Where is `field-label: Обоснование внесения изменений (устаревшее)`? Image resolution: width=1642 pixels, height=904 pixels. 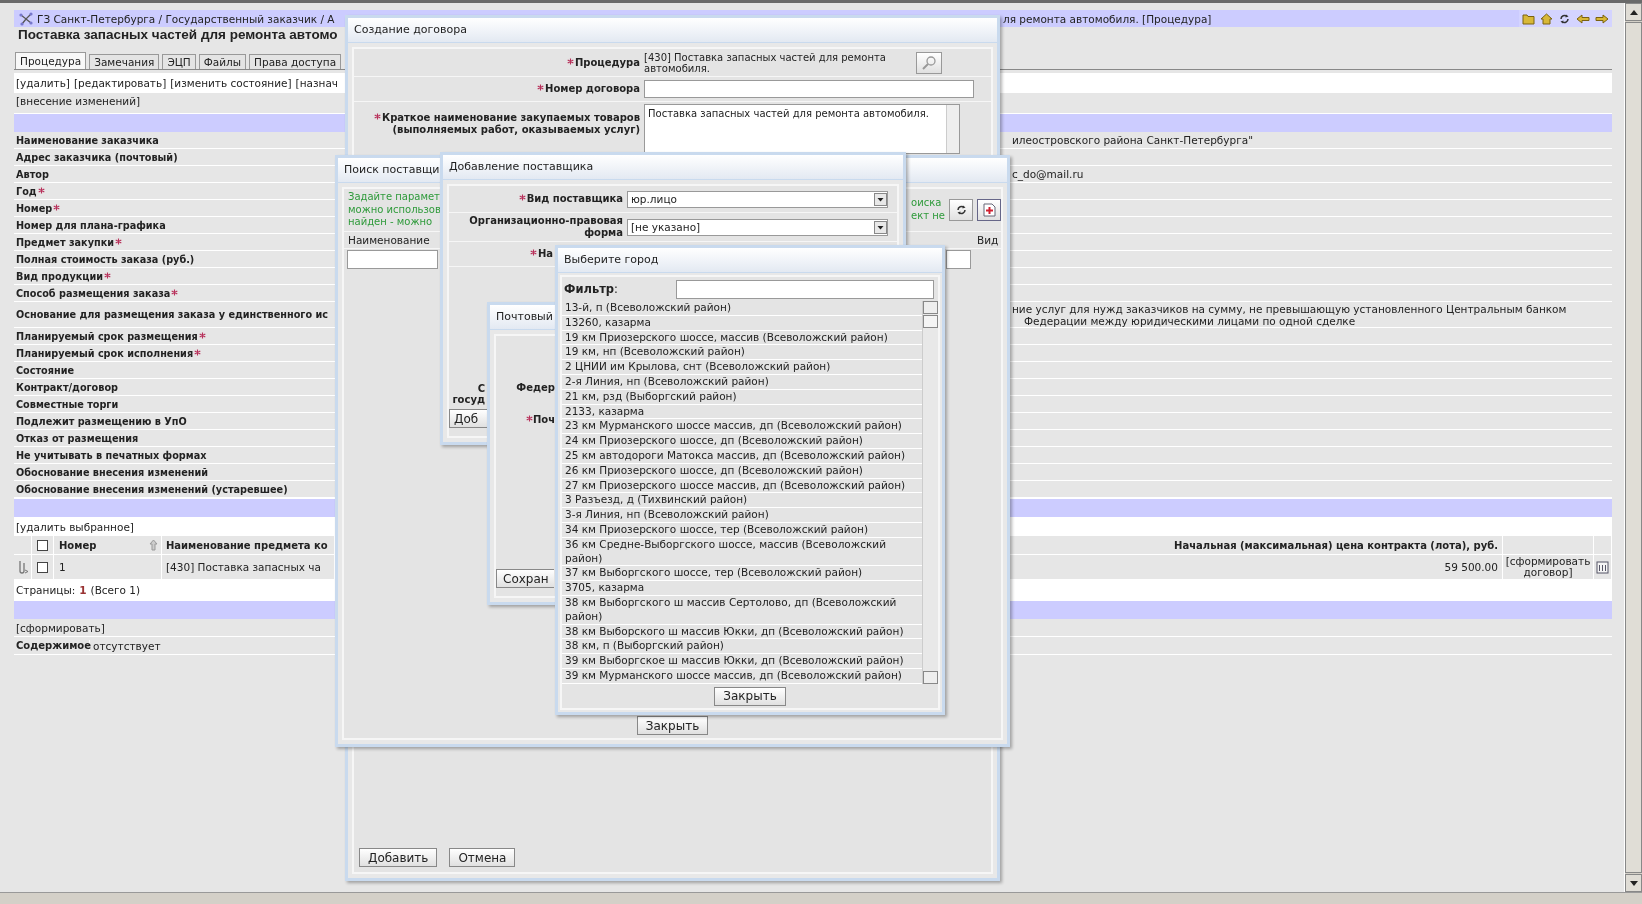
field-label: Обоснование внесения изменений (устаревшее) is located at coordinates (152, 489).